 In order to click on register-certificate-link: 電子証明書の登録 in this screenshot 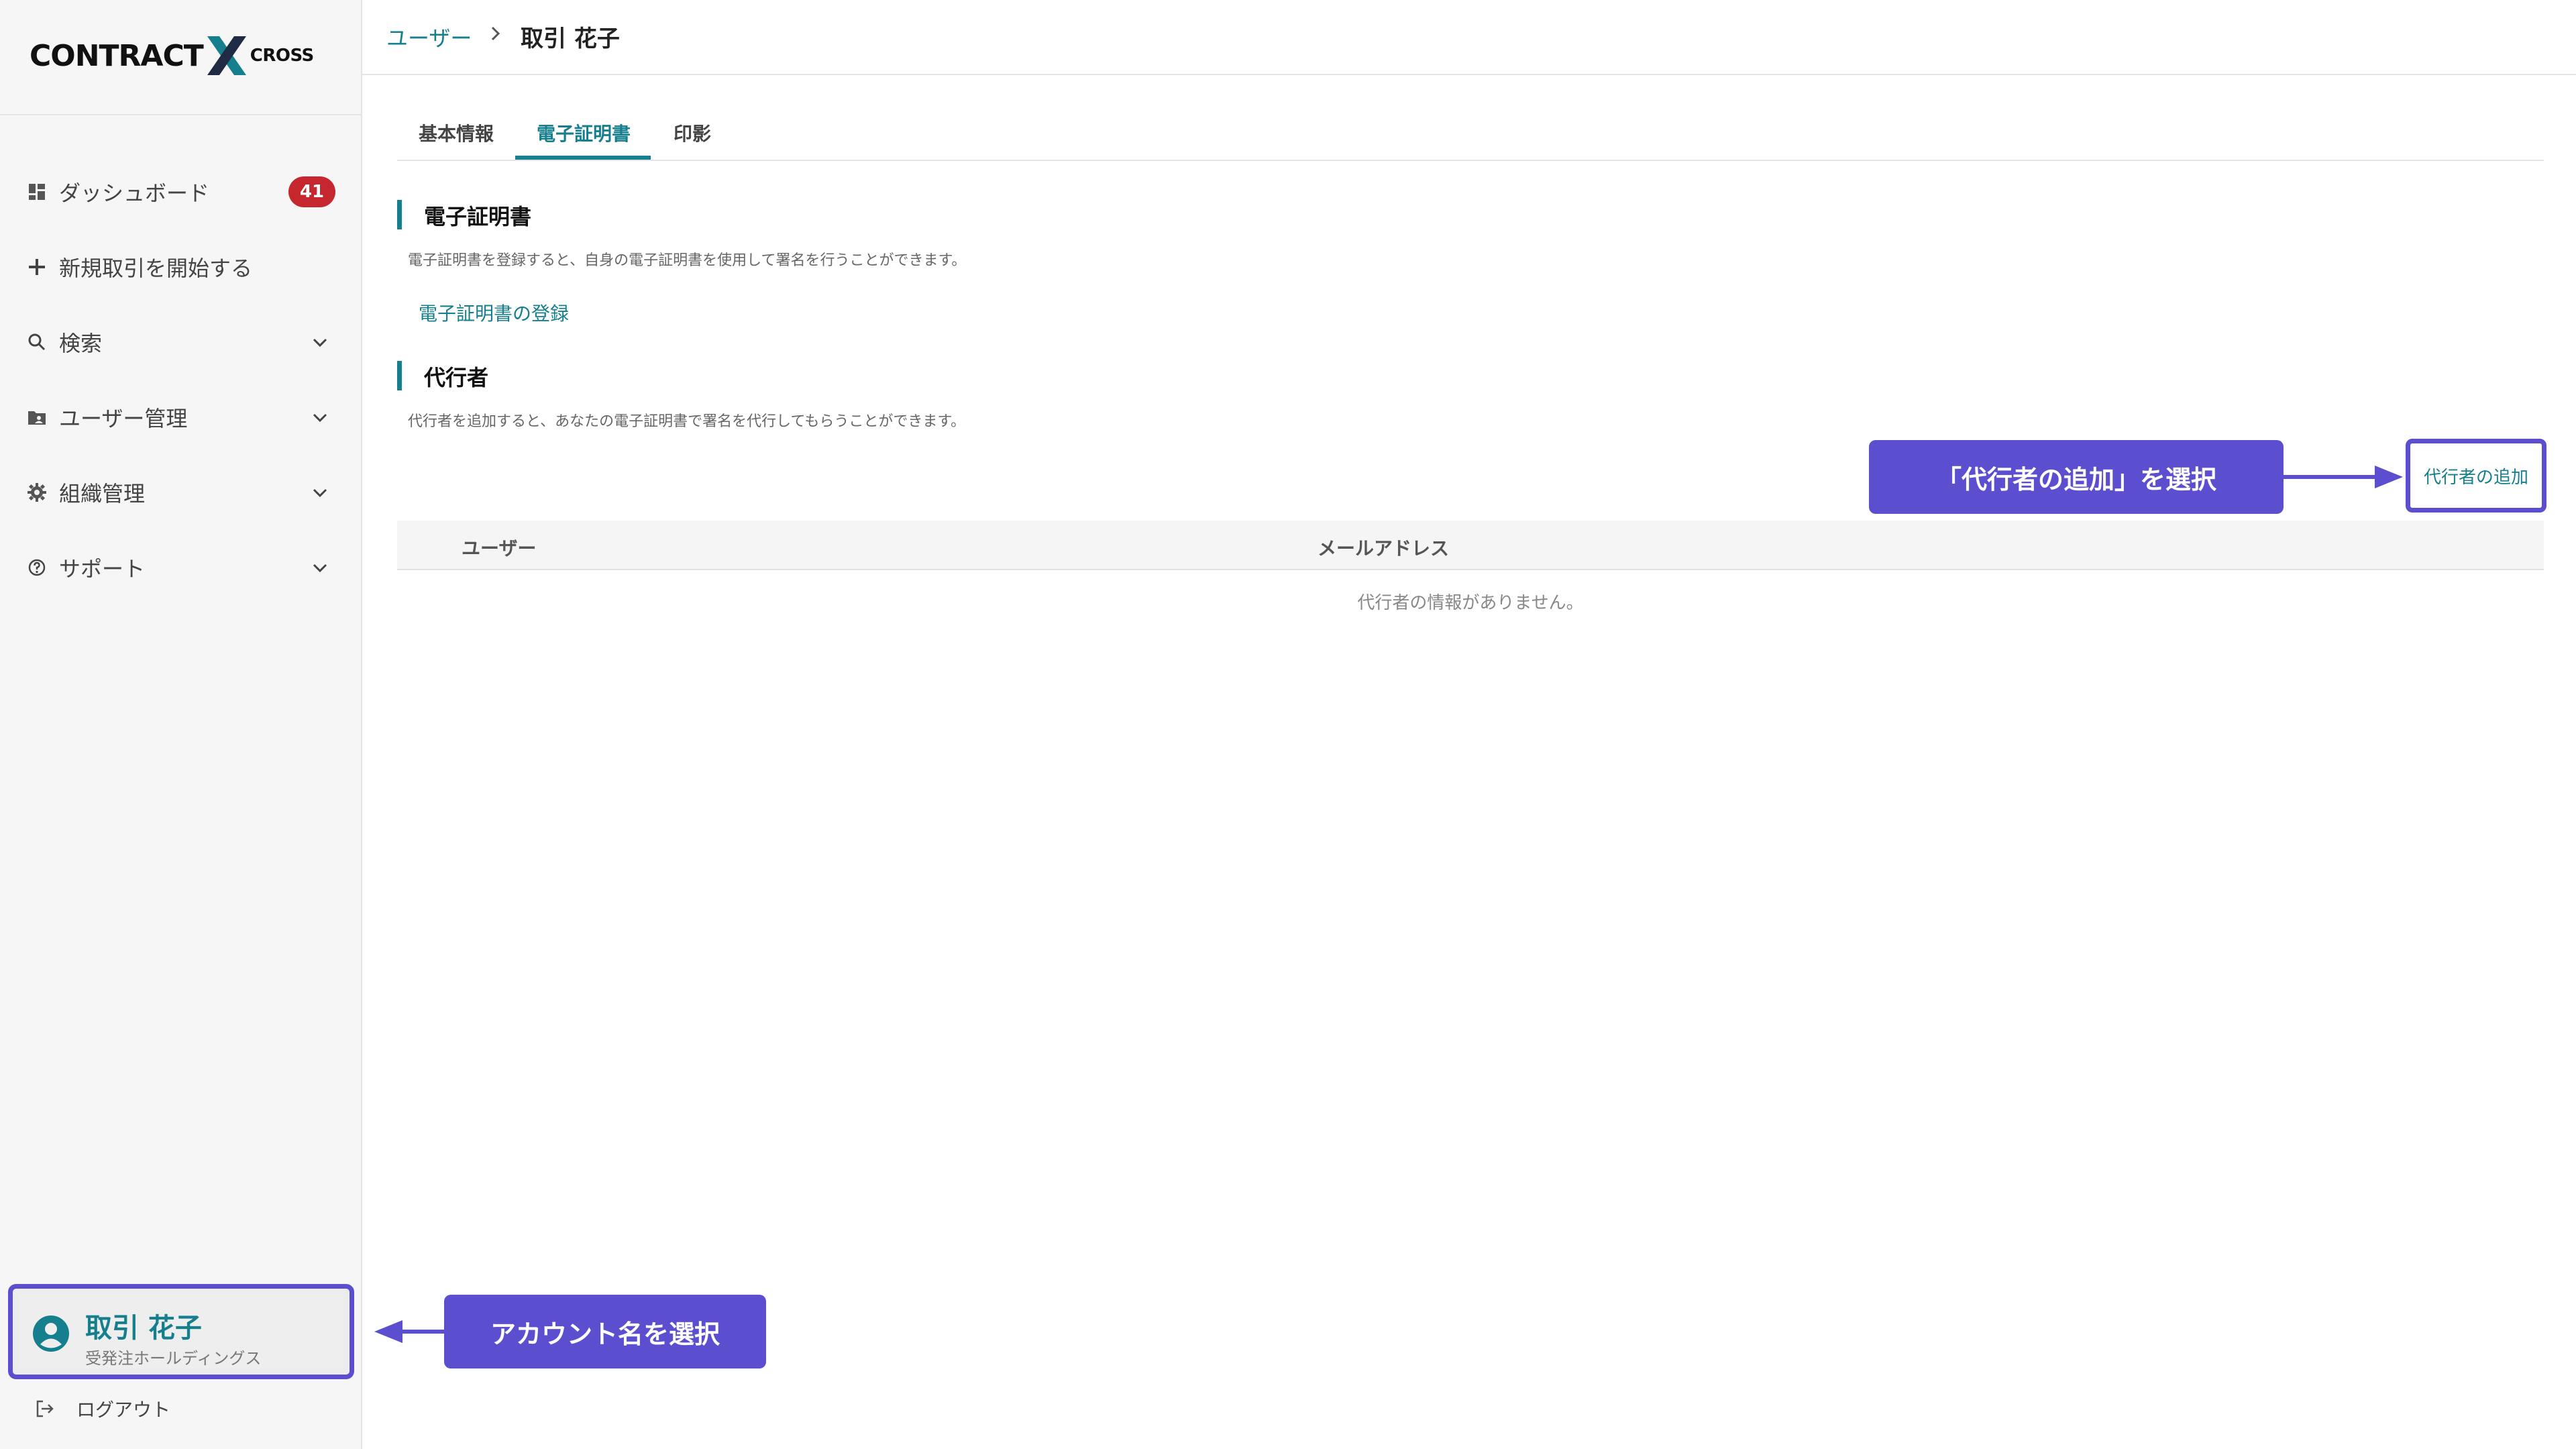, I will do `click(494, 312)`.